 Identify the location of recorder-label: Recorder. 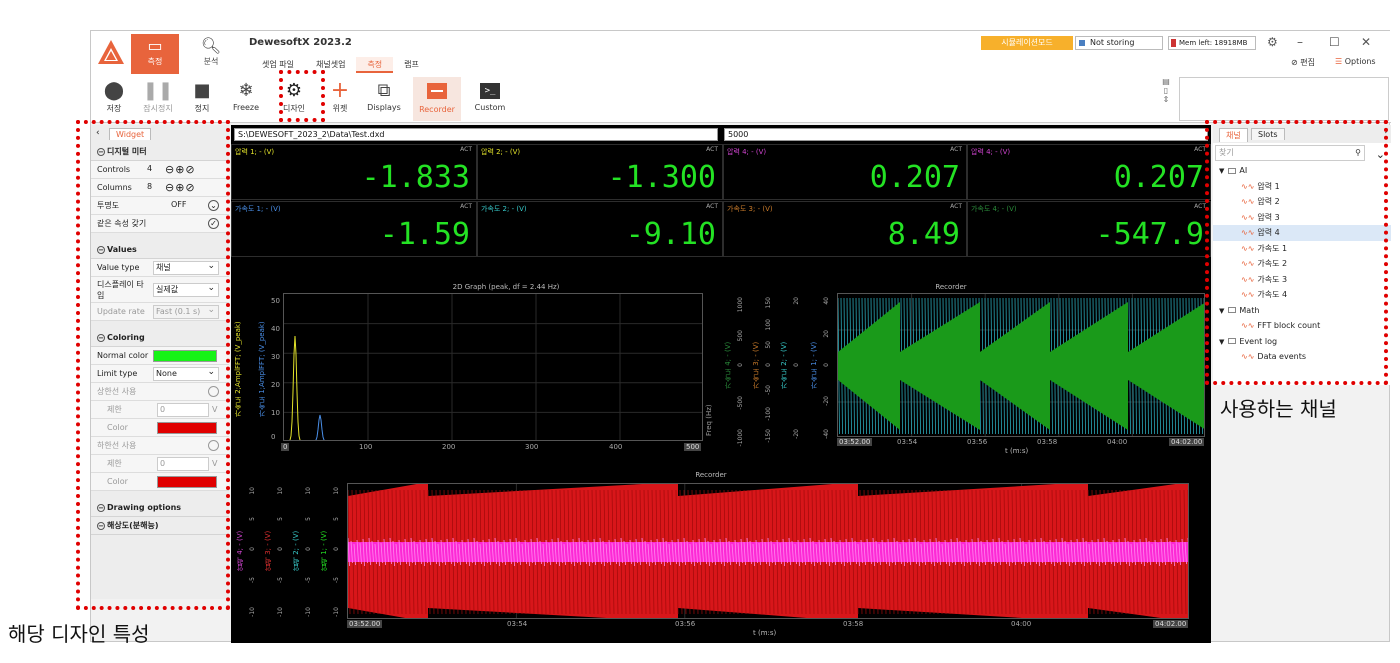
(437, 109).